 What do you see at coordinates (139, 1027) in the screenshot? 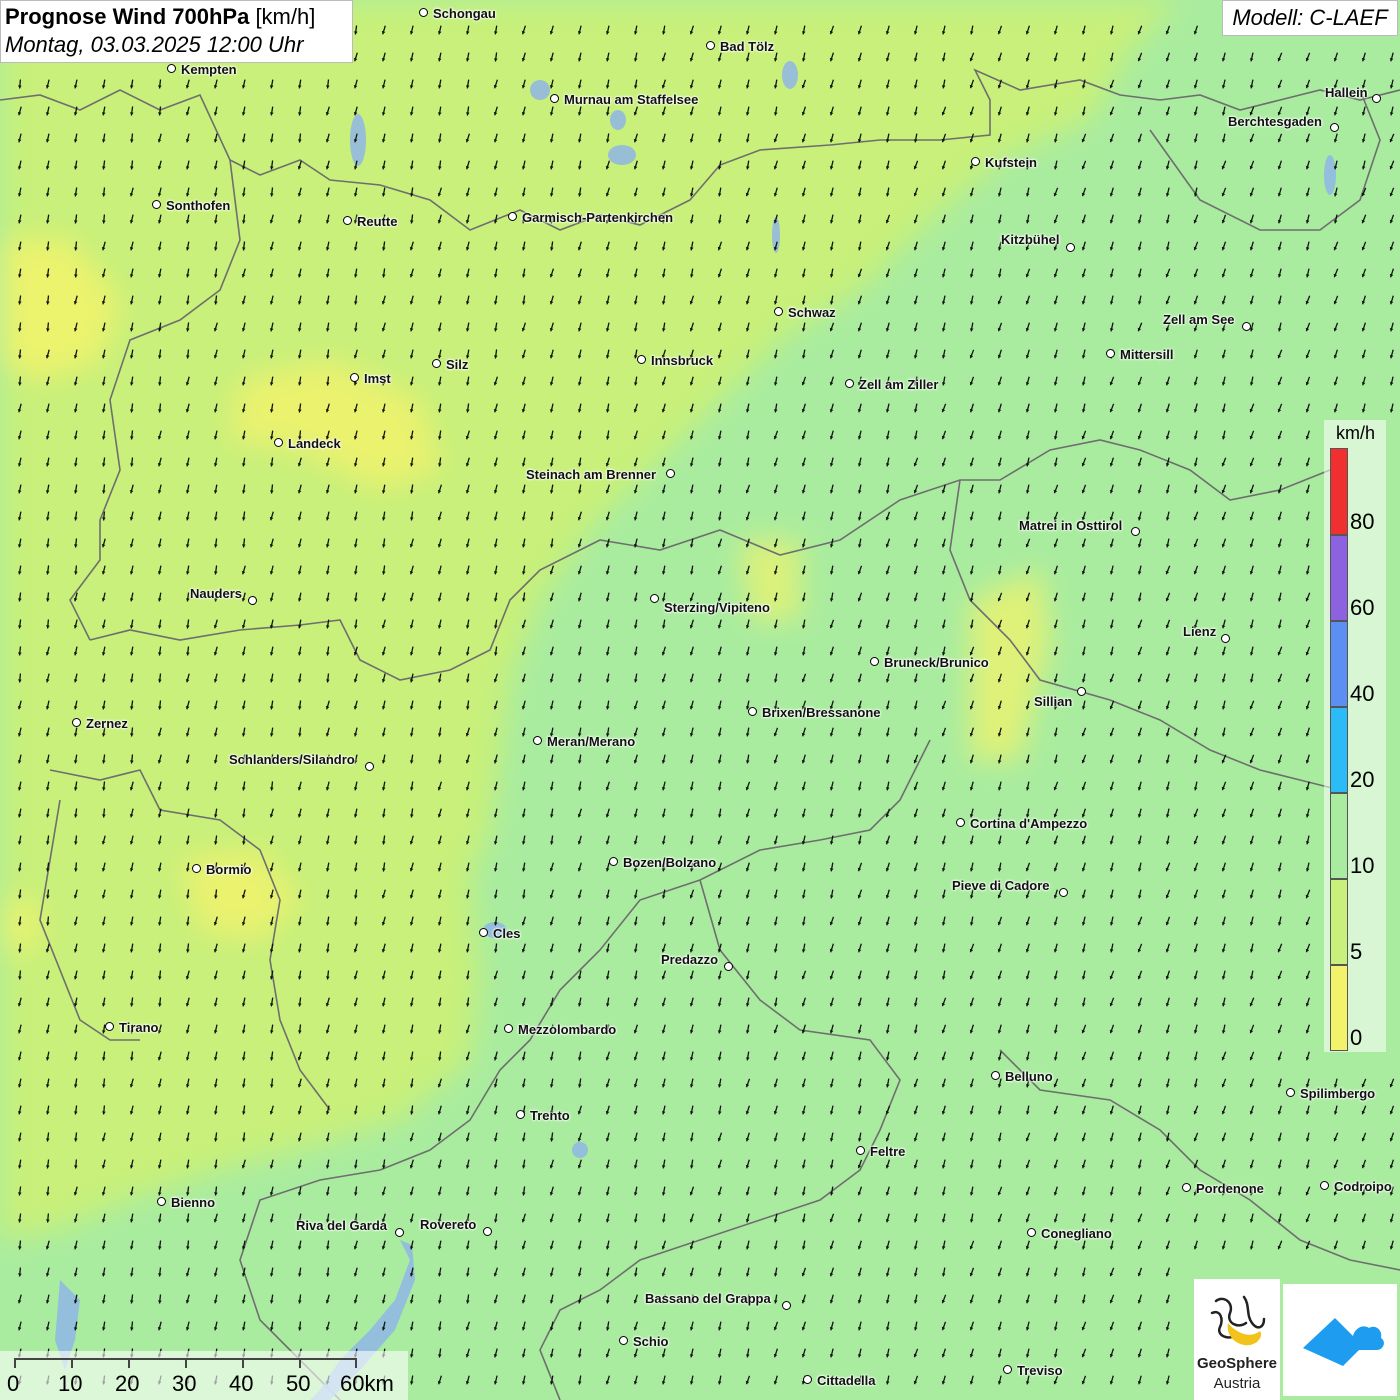
I see `city-label: Tirano` at bounding box center [139, 1027].